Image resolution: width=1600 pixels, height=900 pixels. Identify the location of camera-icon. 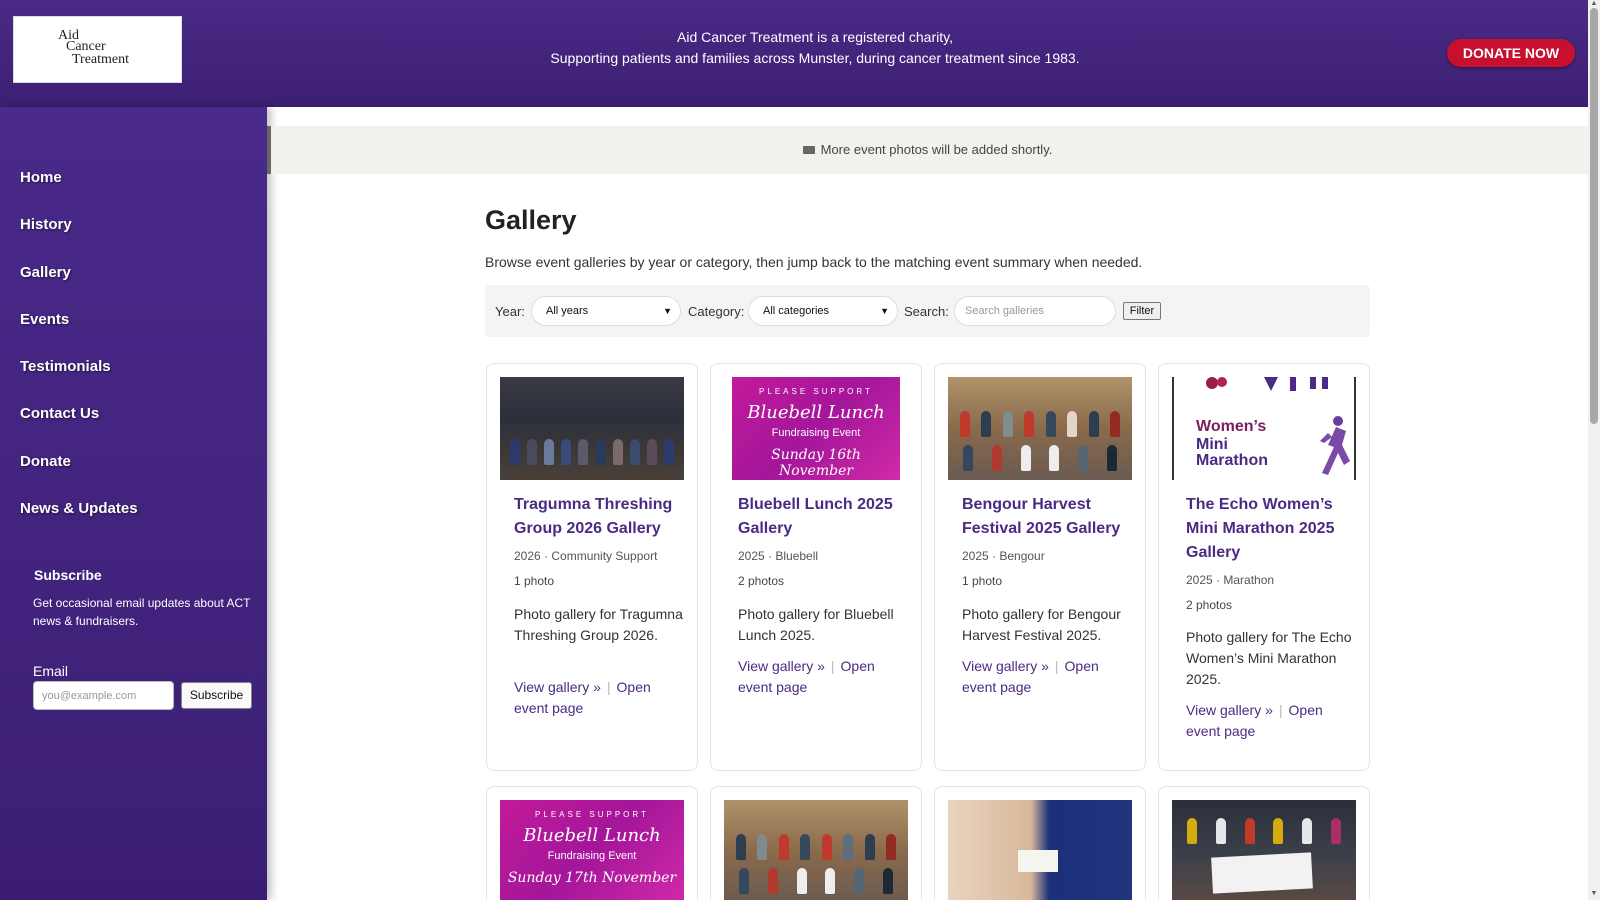
(808, 149).